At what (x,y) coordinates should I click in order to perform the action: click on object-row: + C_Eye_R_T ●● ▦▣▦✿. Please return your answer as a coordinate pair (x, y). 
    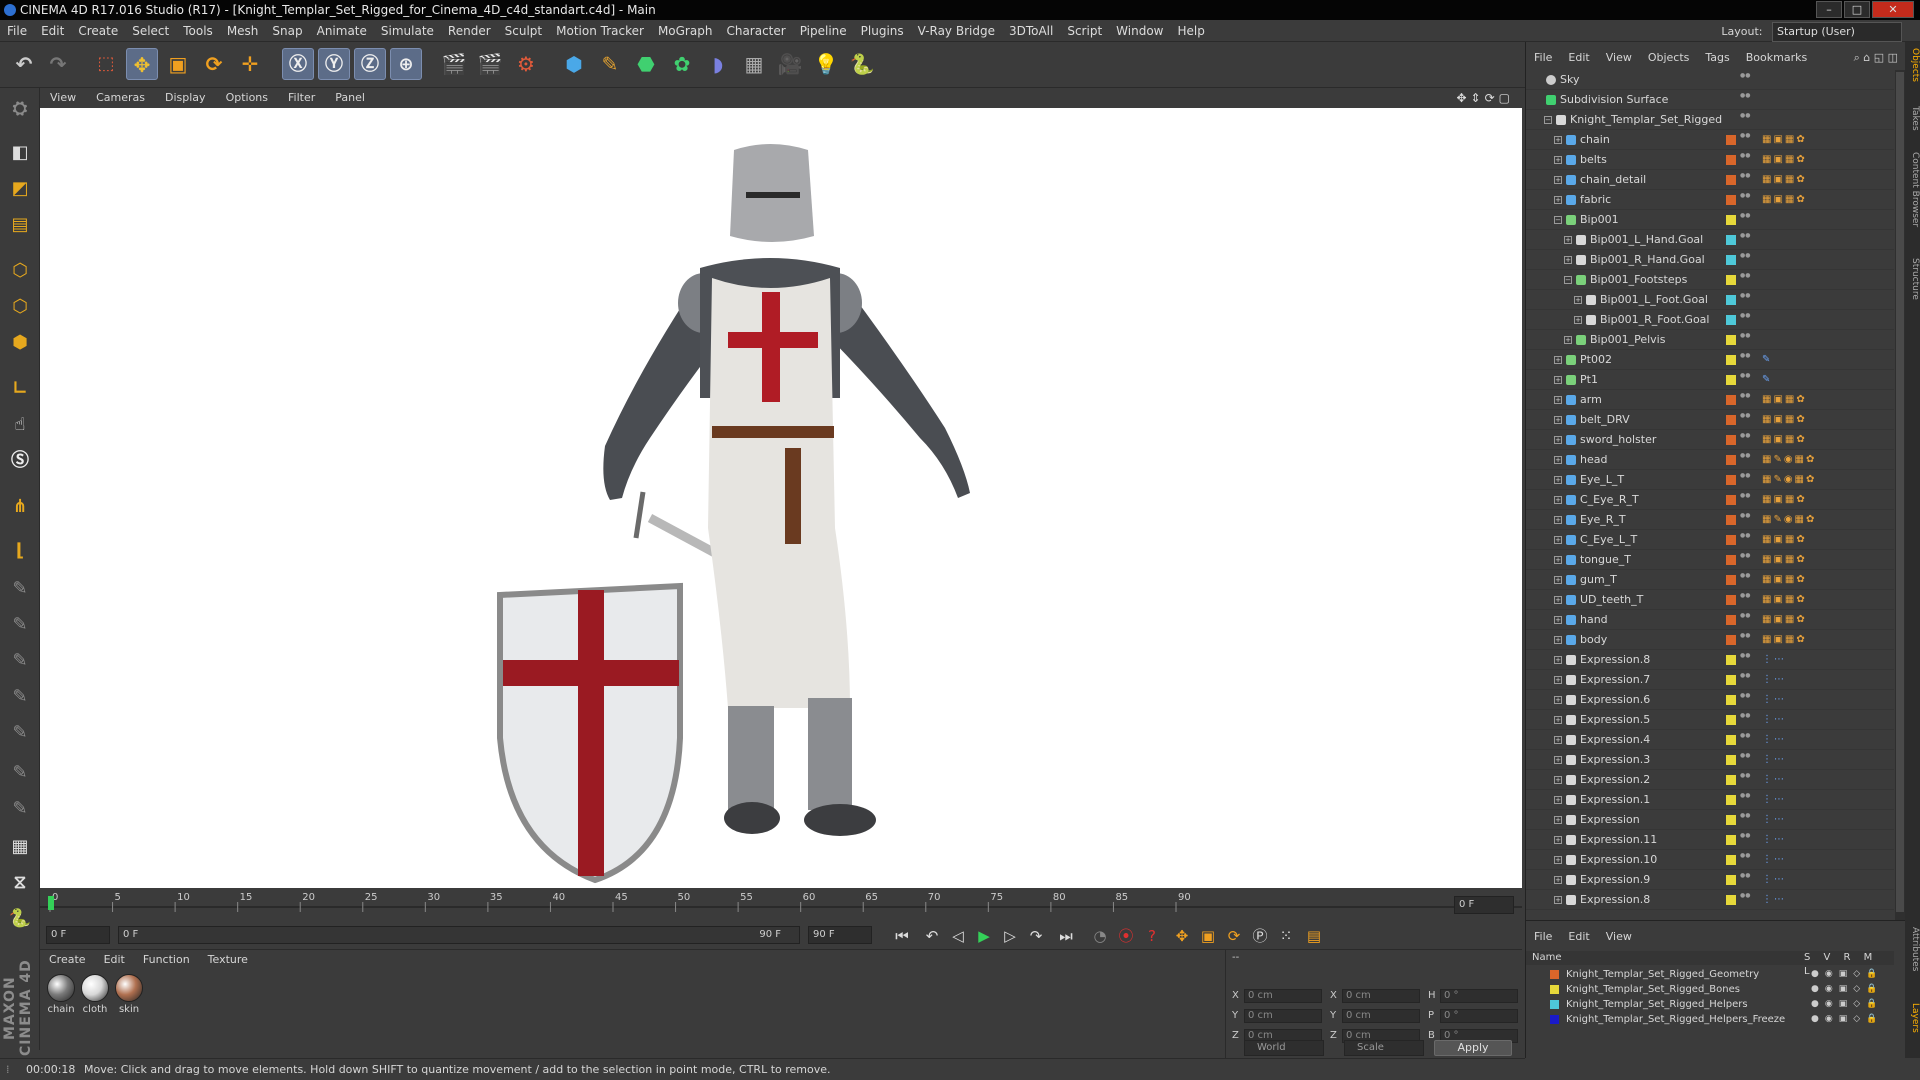
    Looking at the image, I should click on (1710, 500).